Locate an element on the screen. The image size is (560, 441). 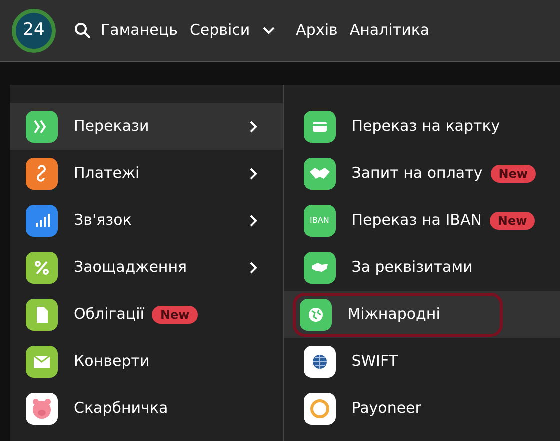
card-icon is located at coordinates (320, 126).